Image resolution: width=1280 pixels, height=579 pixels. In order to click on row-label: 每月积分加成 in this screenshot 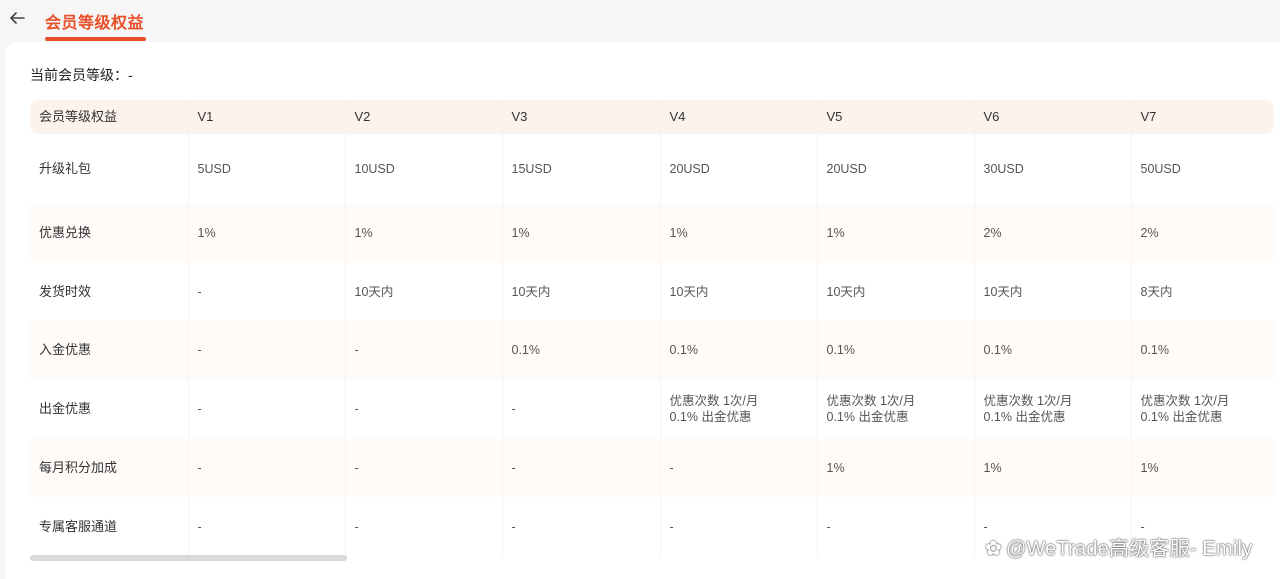, I will do `click(109, 467)`.